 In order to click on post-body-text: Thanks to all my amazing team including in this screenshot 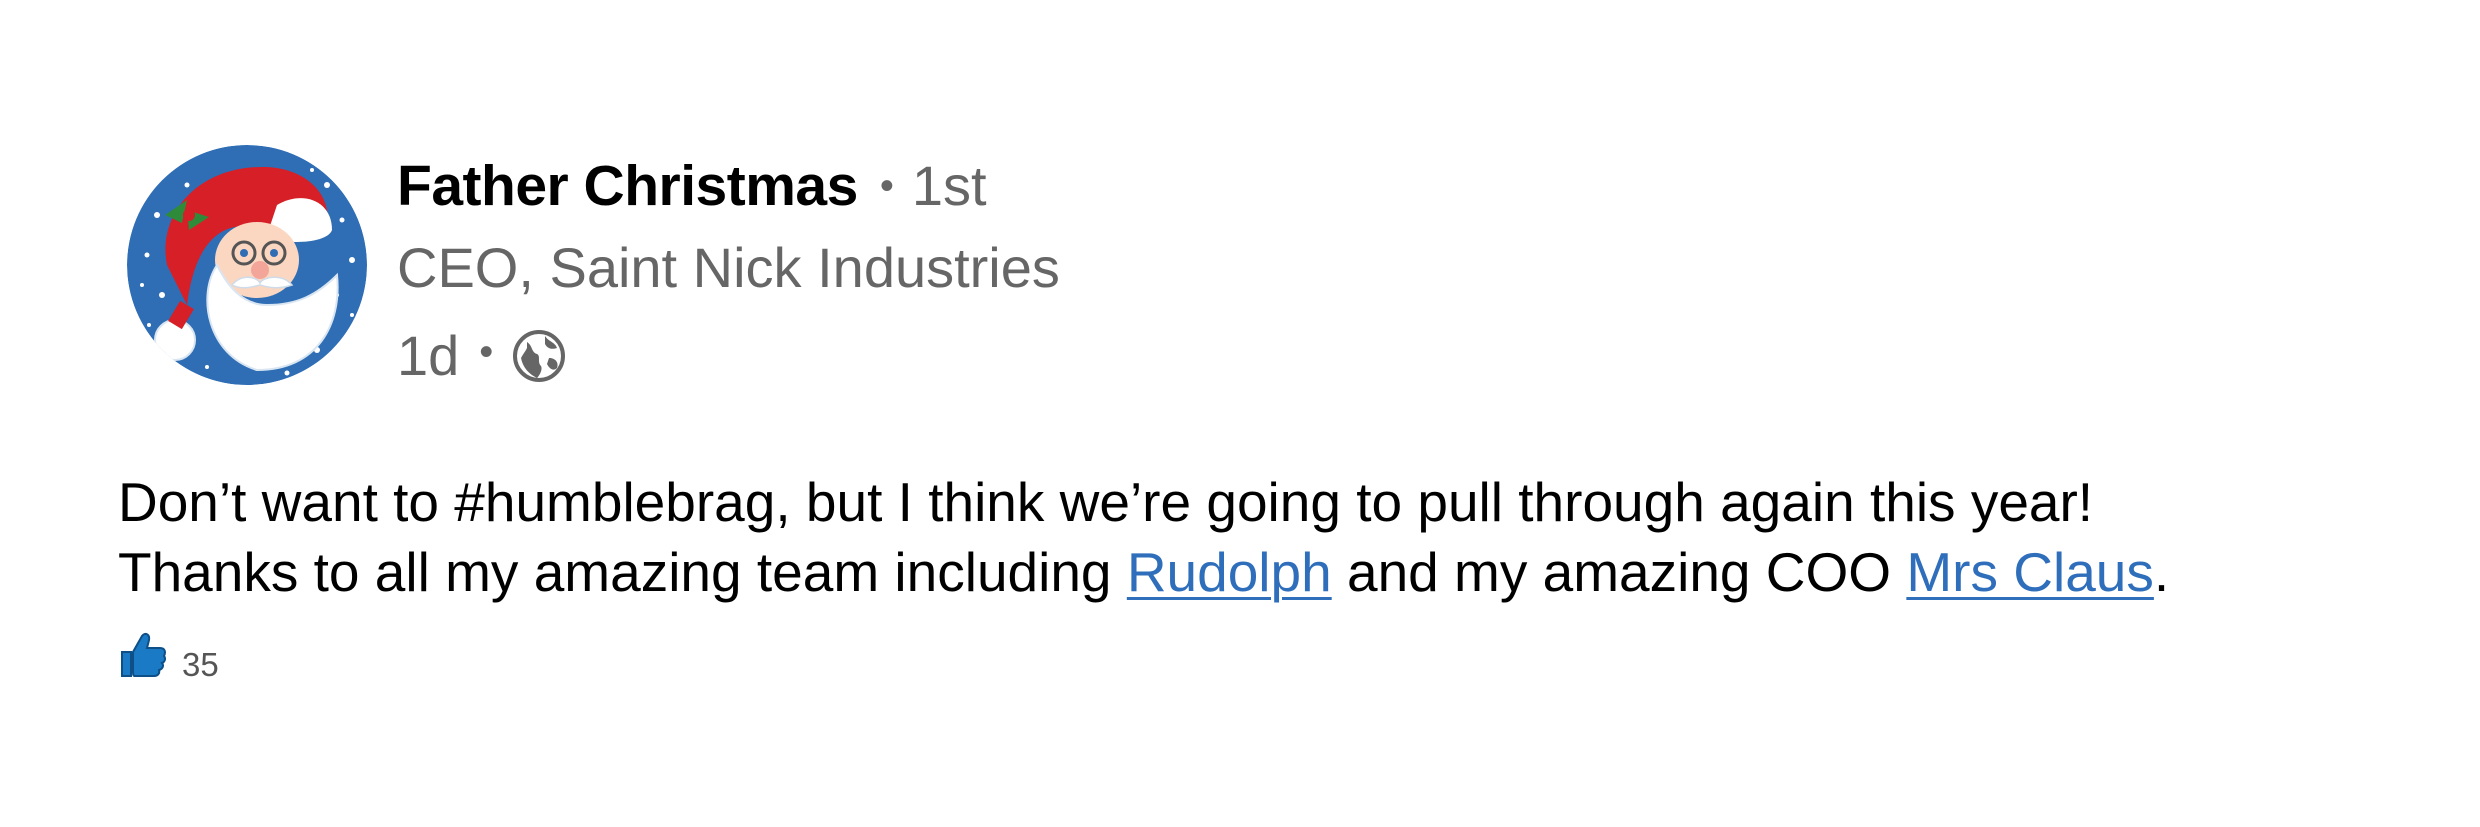, I will do `click(622, 572)`.